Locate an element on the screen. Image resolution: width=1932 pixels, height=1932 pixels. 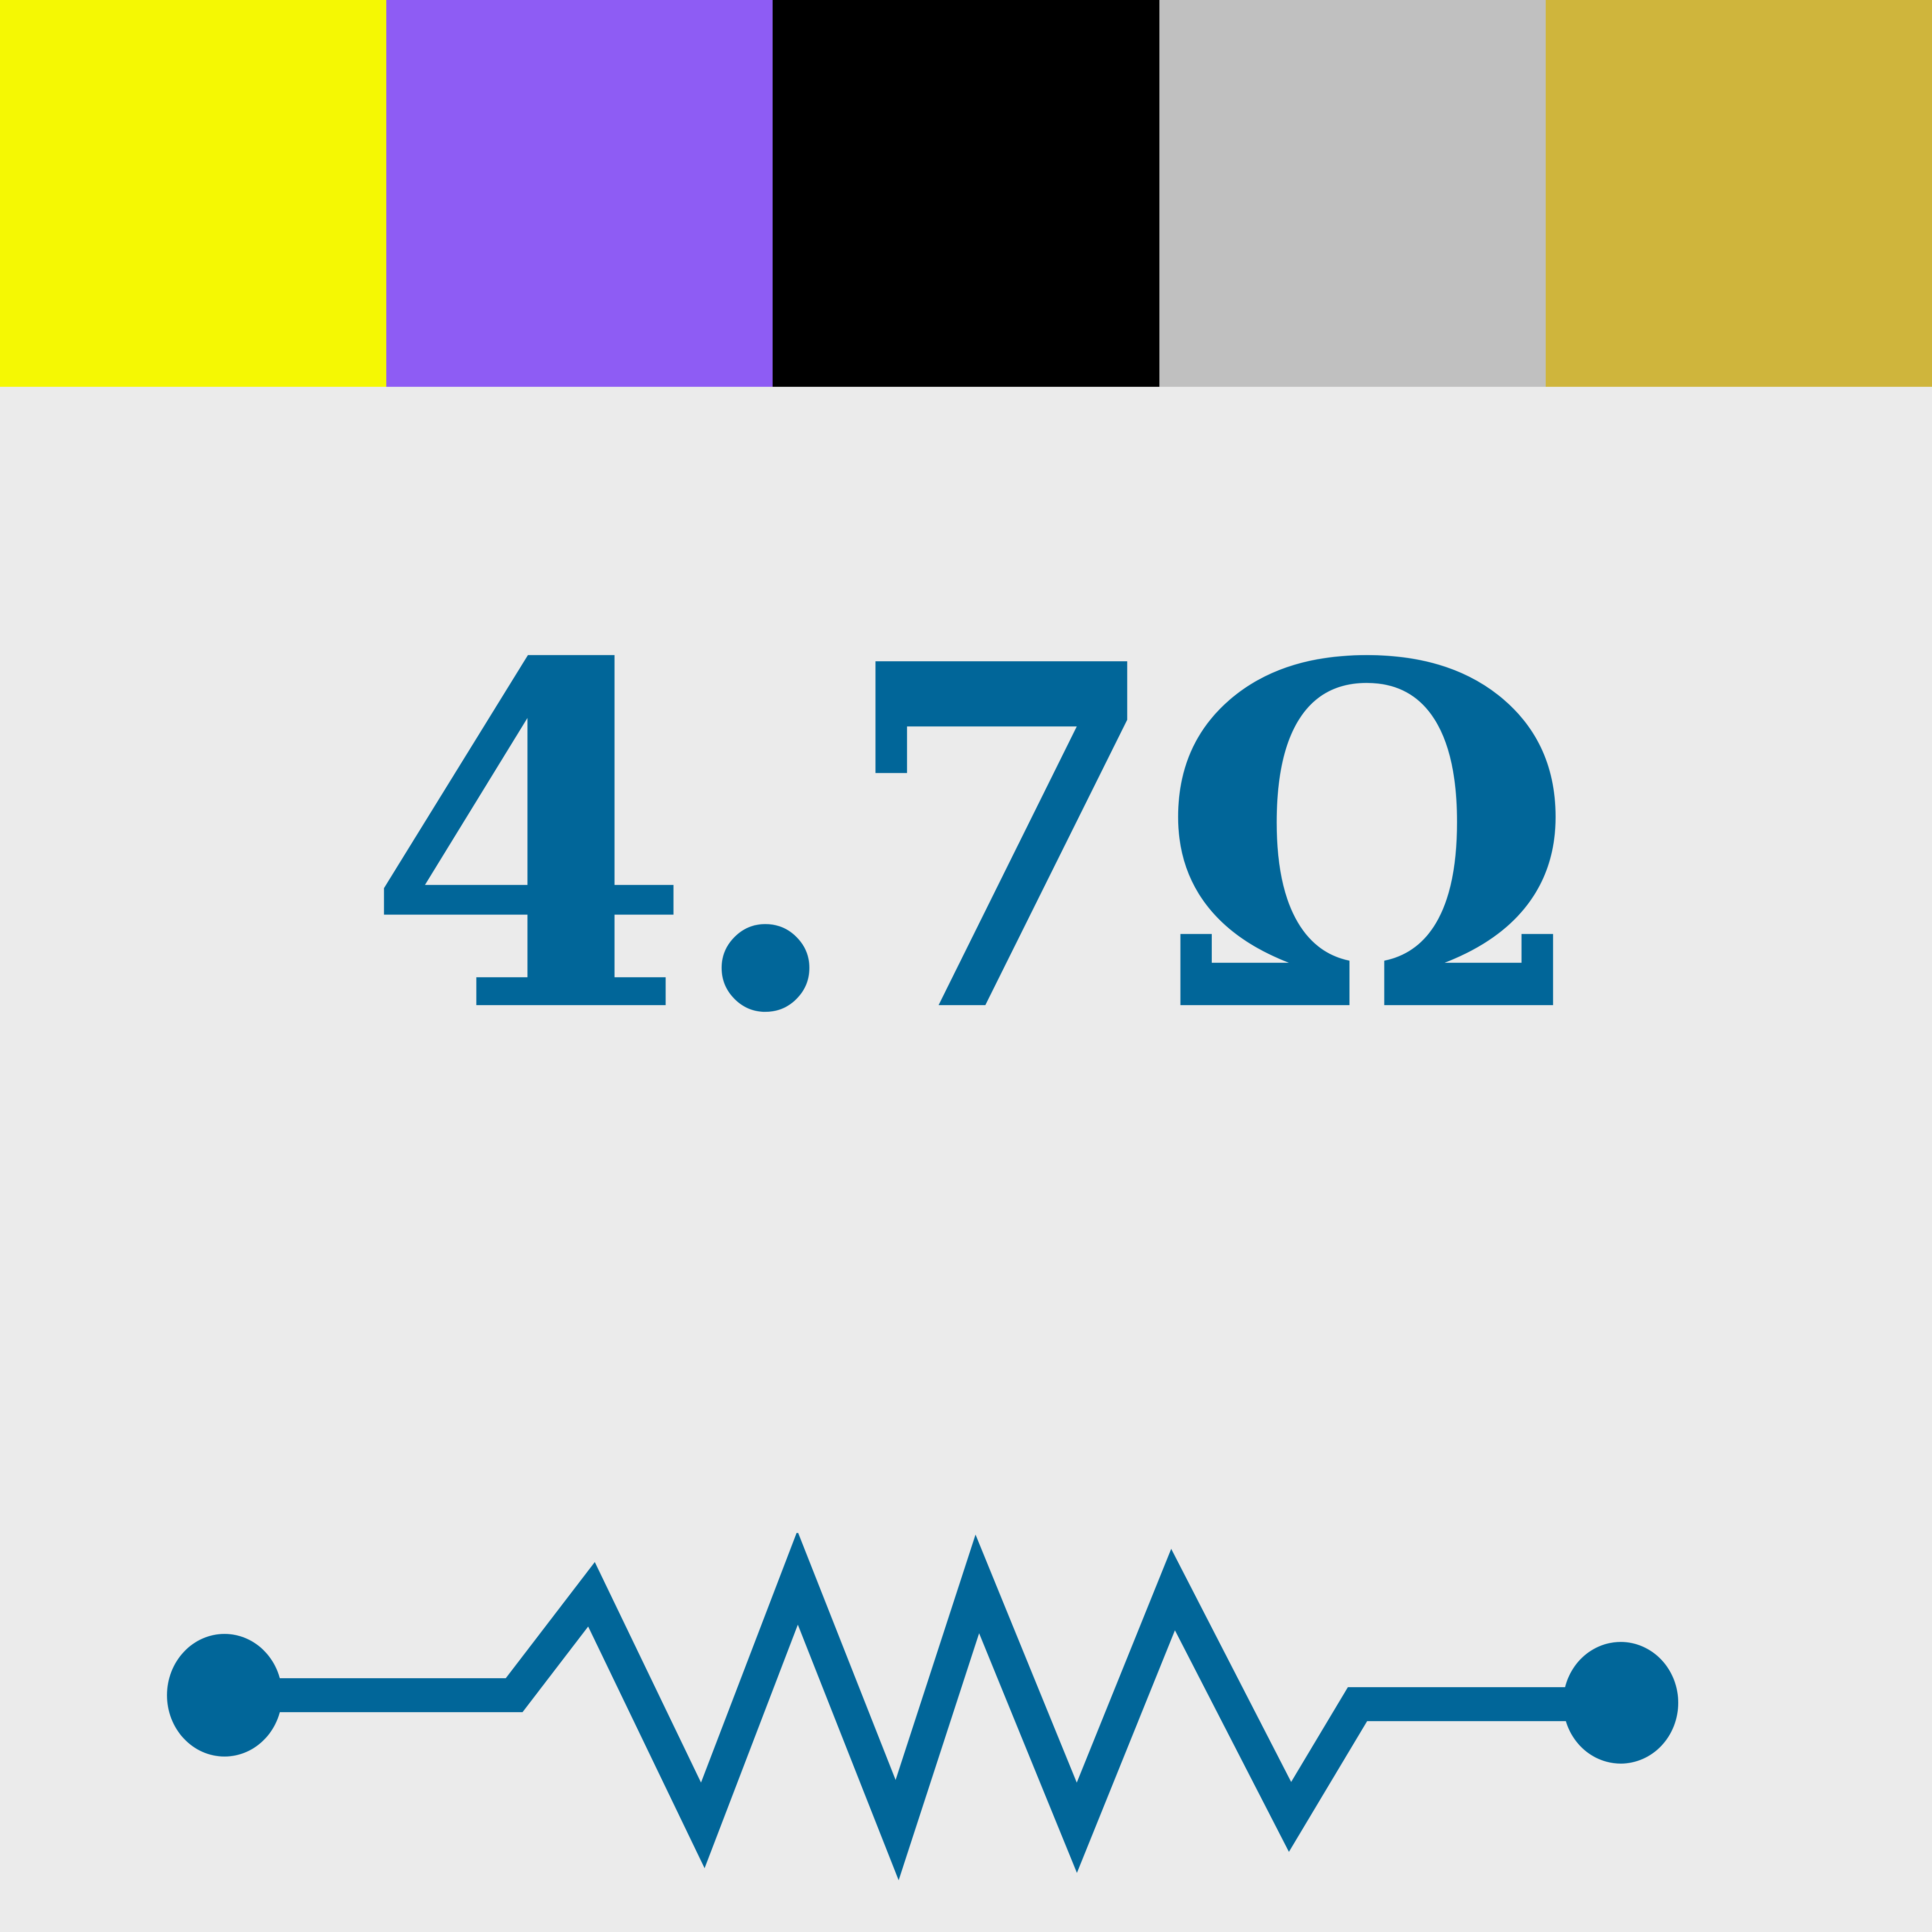
resistor-symbol-icon is located at coordinates (922, 1707).